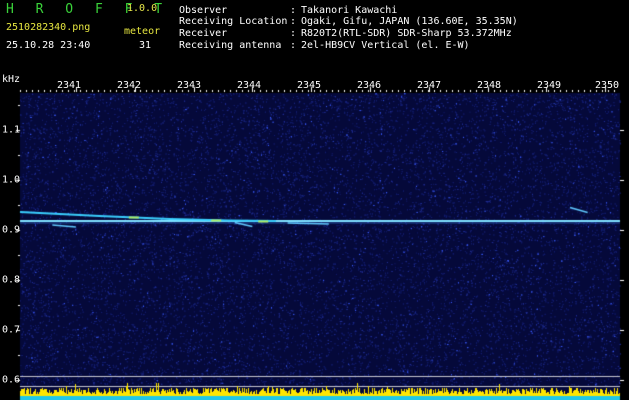  I want to click on y-tick-label: 1.0, so click(11, 180).